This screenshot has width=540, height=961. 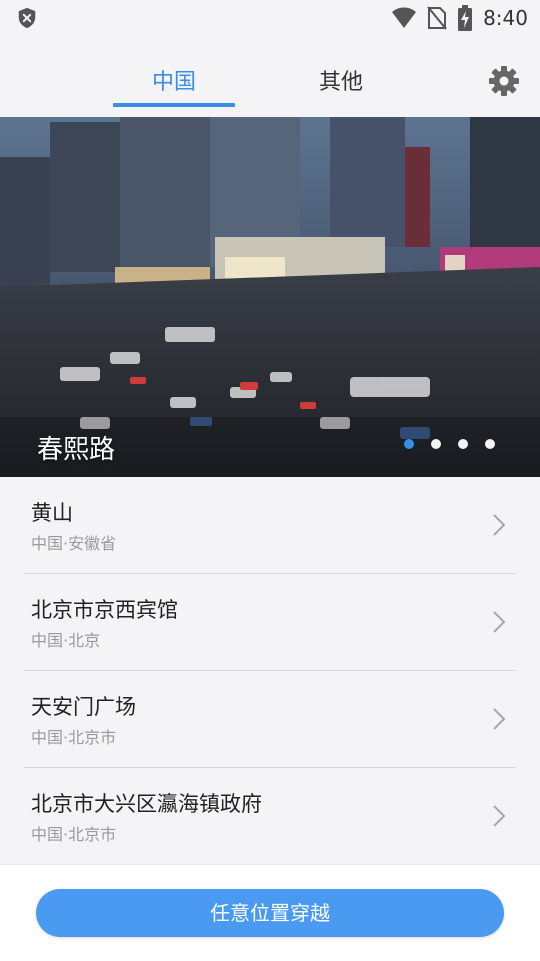 What do you see at coordinates (52, 513) in the screenshot?
I see `place-name: 黄山` at bounding box center [52, 513].